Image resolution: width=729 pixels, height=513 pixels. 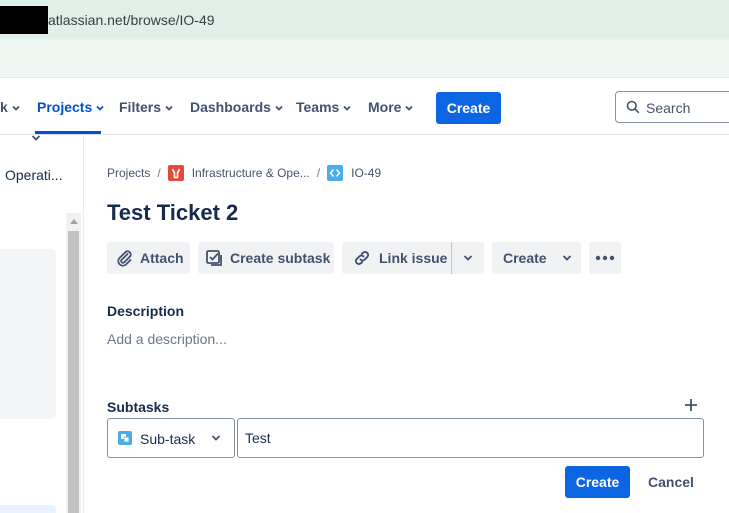 I want to click on issue-type-icon, so click(x=335, y=173).